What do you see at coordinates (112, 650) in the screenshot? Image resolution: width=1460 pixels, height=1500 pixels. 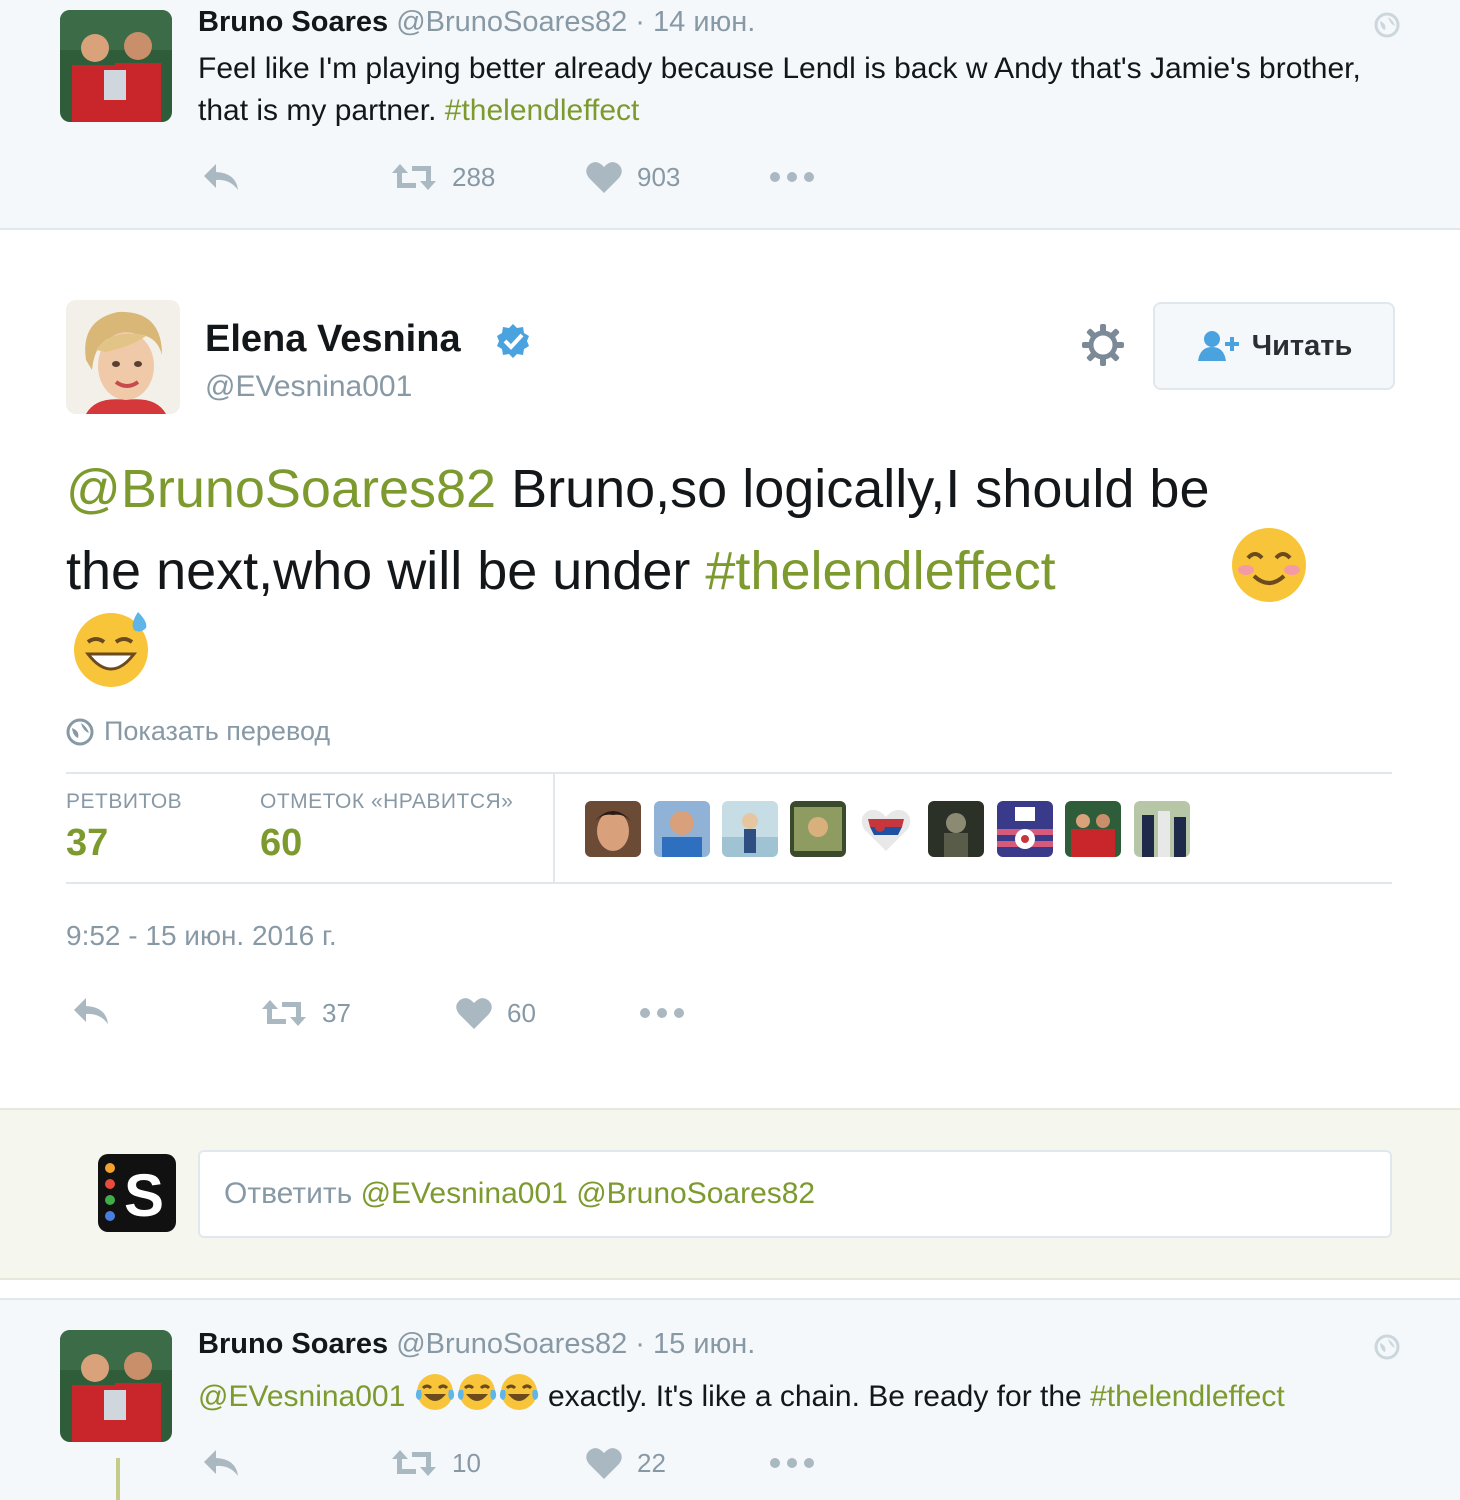 I see `grinning-sweat-emoji` at bounding box center [112, 650].